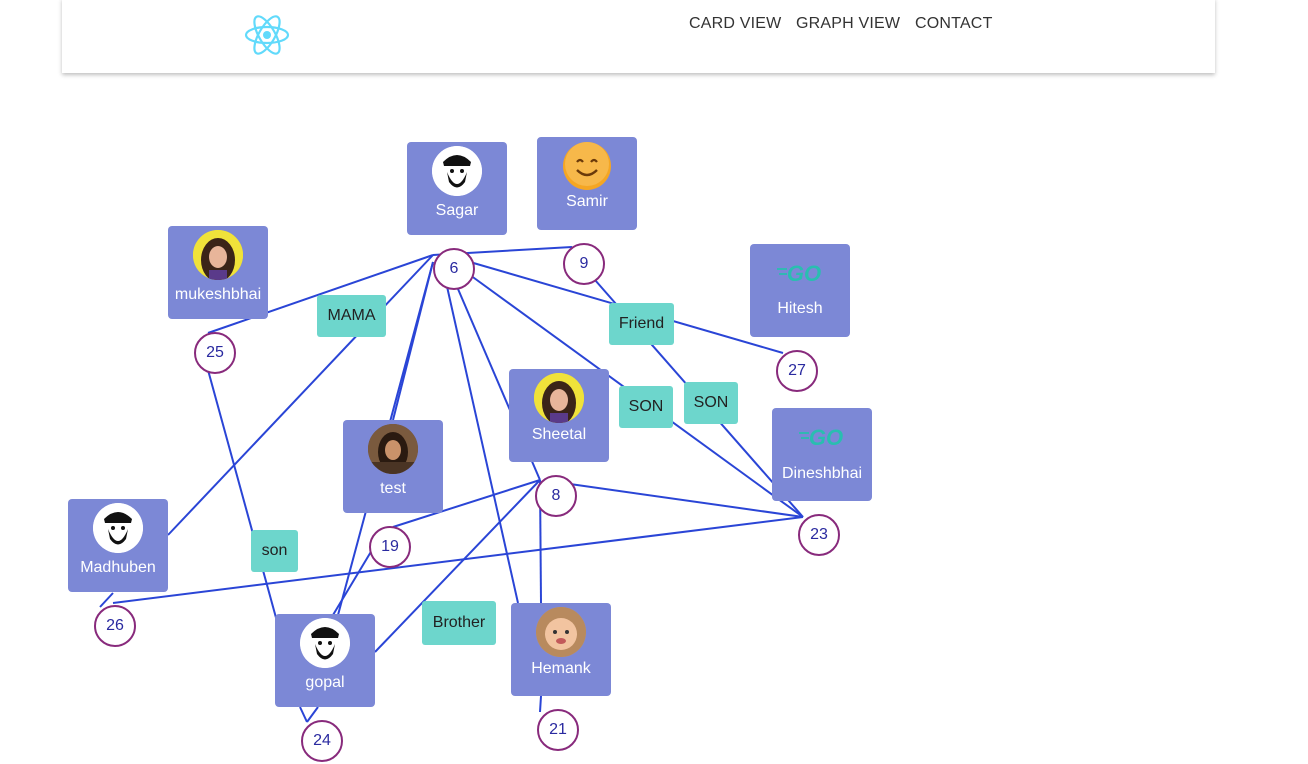 The height and width of the screenshot is (764, 1308). What do you see at coordinates (393, 488) in the screenshot?
I see `person-name: test` at bounding box center [393, 488].